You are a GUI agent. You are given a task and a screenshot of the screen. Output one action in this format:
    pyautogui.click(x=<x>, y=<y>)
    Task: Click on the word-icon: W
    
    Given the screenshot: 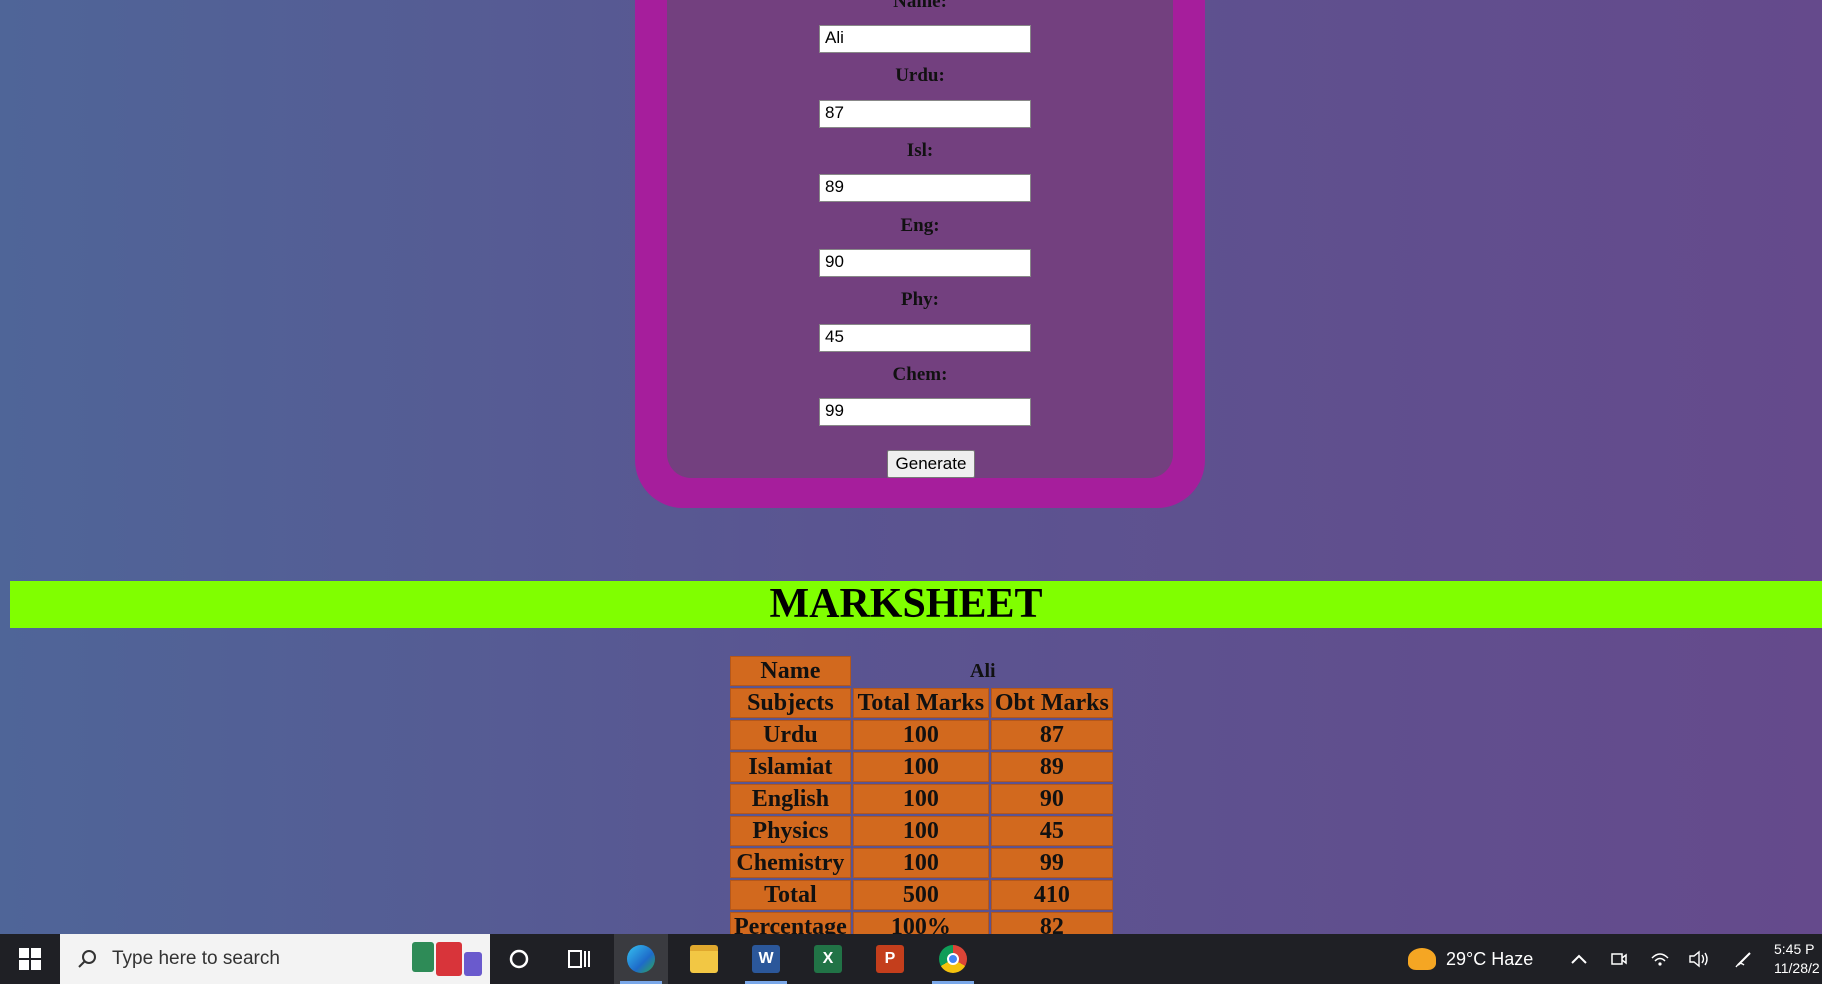 What is the action you would take?
    pyautogui.click(x=766, y=959)
    